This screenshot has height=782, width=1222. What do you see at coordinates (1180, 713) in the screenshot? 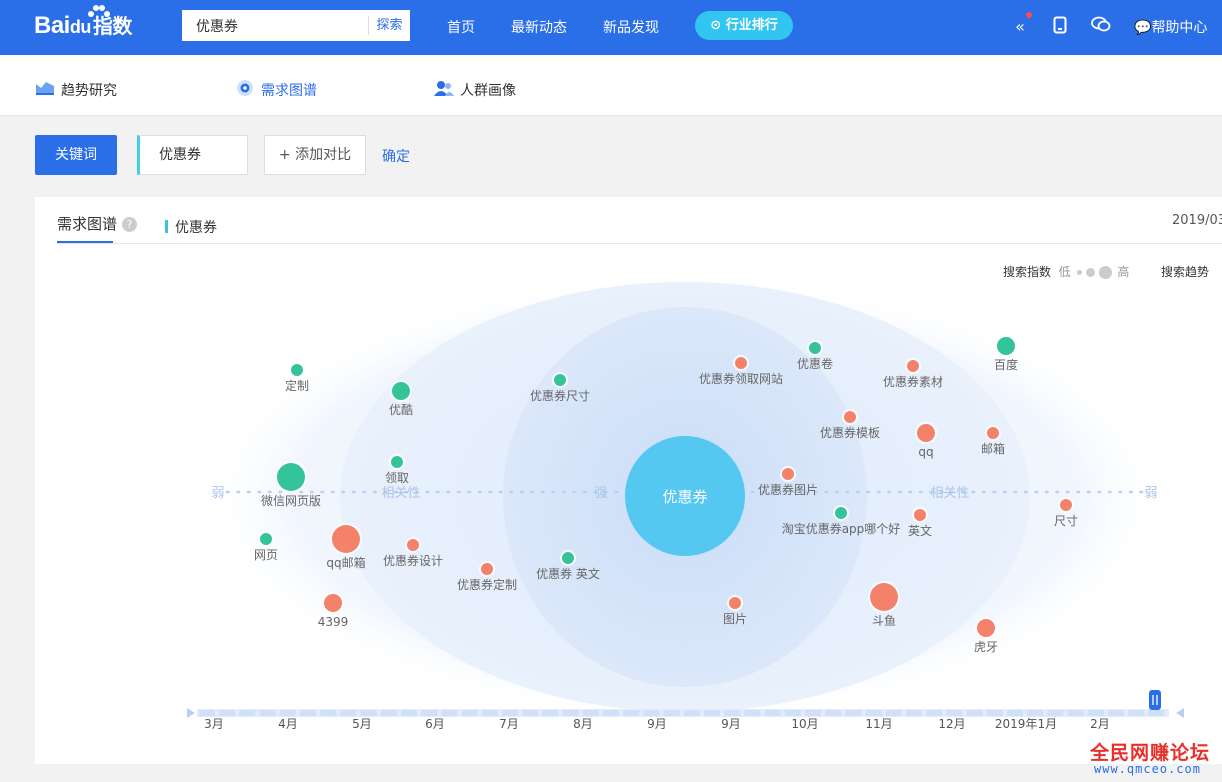
I see `timeline-right-arrow-icon` at bounding box center [1180, 713].